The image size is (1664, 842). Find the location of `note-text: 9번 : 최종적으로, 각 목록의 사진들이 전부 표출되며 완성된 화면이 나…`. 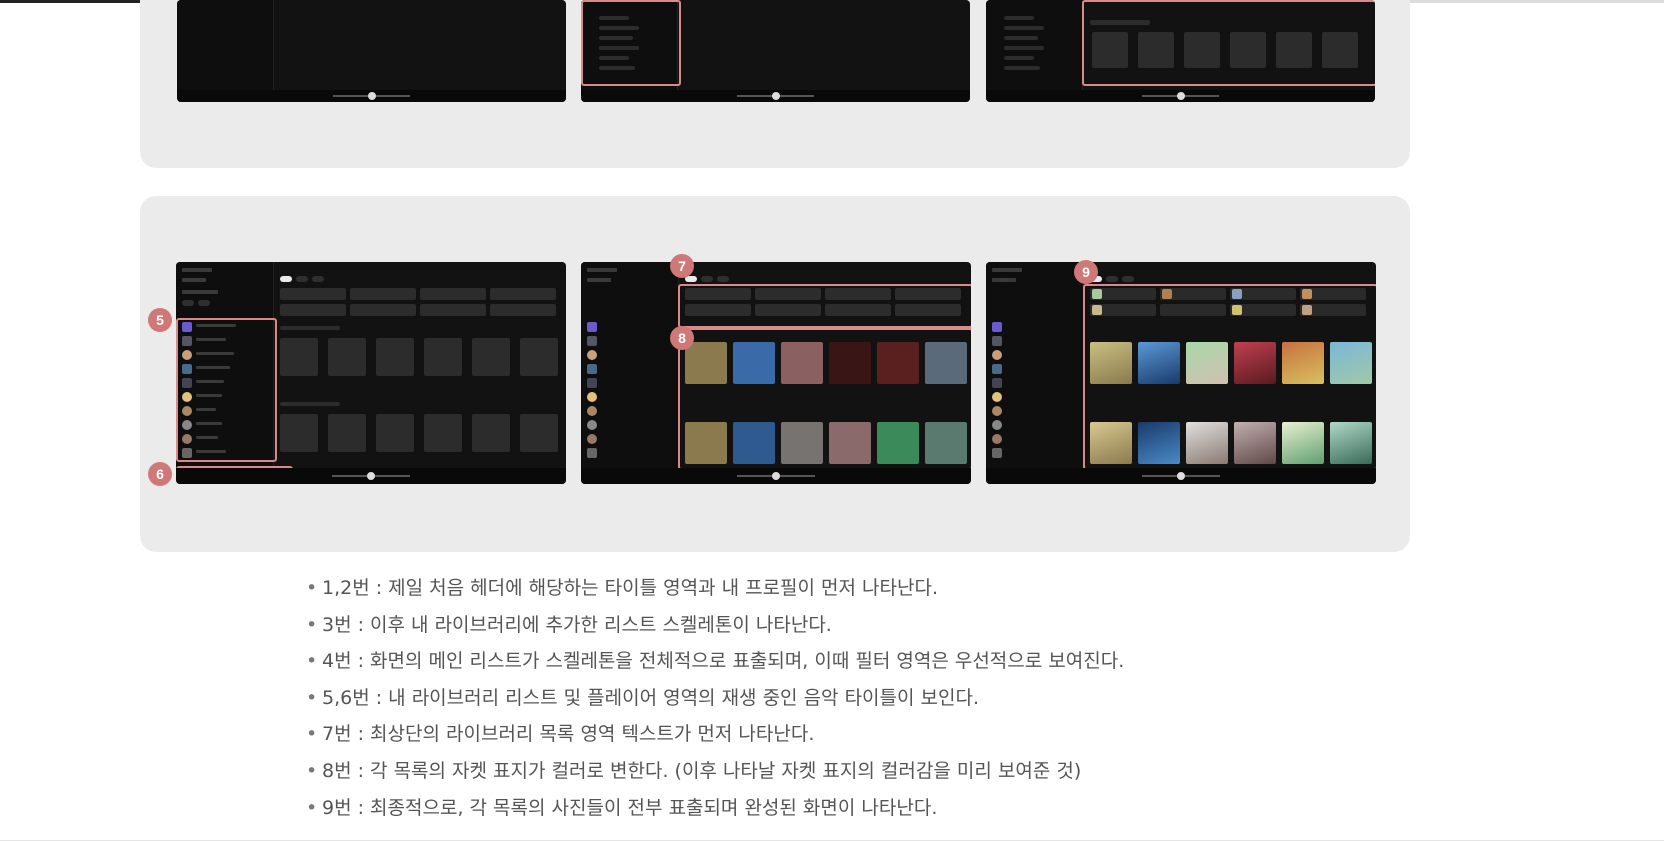

note-text: 9번 : 최종적으로, 각 목록의 사진들이 전부 표출되며 완성된 화면이 나… is located at coordinates (630, 807).